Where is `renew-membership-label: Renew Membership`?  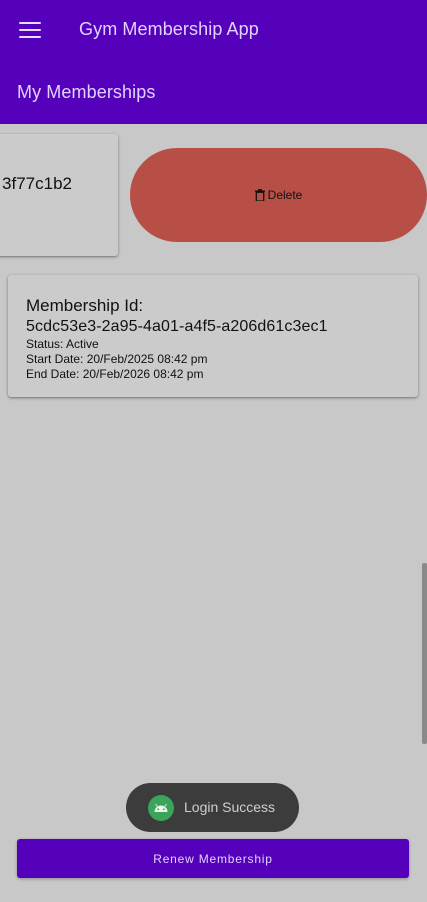 renew-membership-label: Renew Membership is located at coordinates (213, 858).